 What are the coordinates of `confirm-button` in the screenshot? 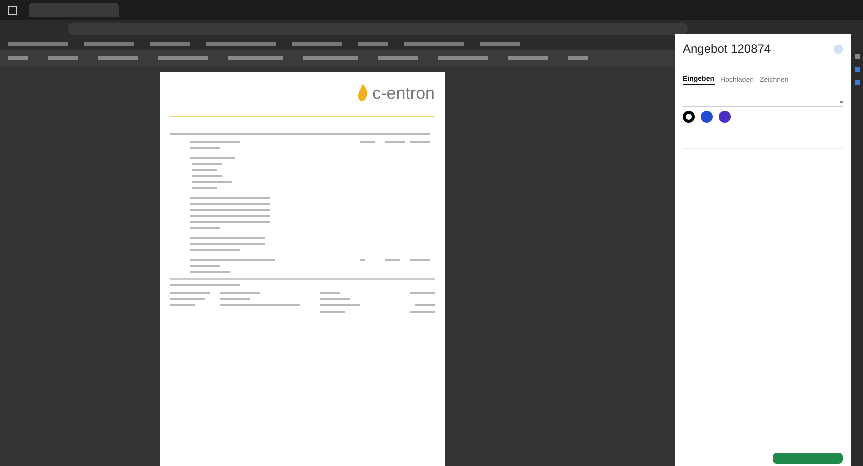 It's located at (808, 458).